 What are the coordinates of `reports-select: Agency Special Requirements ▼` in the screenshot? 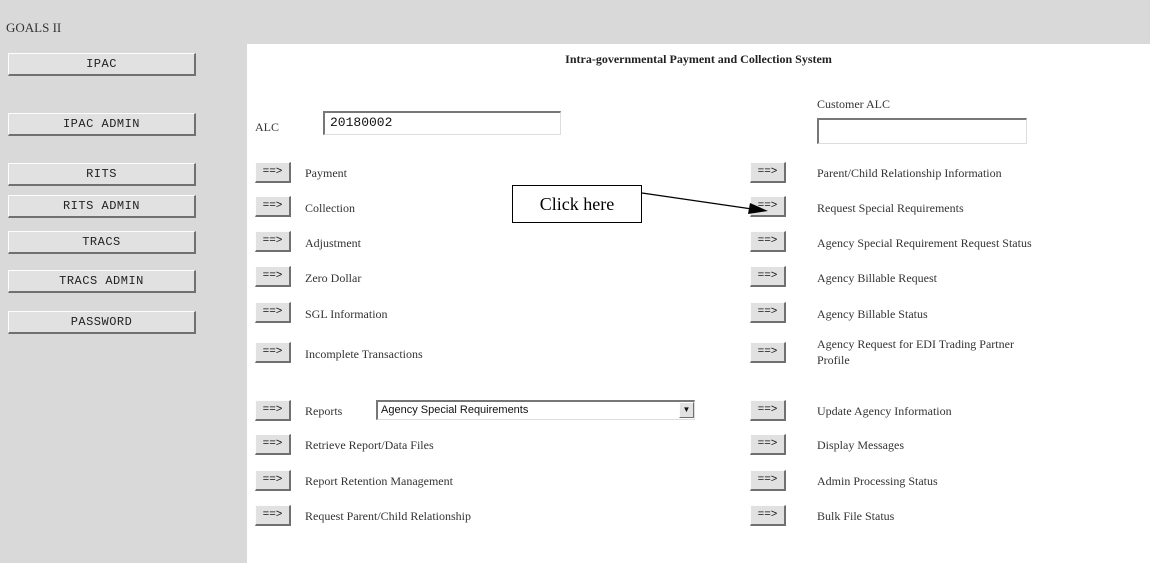 It's located at (535, 410).